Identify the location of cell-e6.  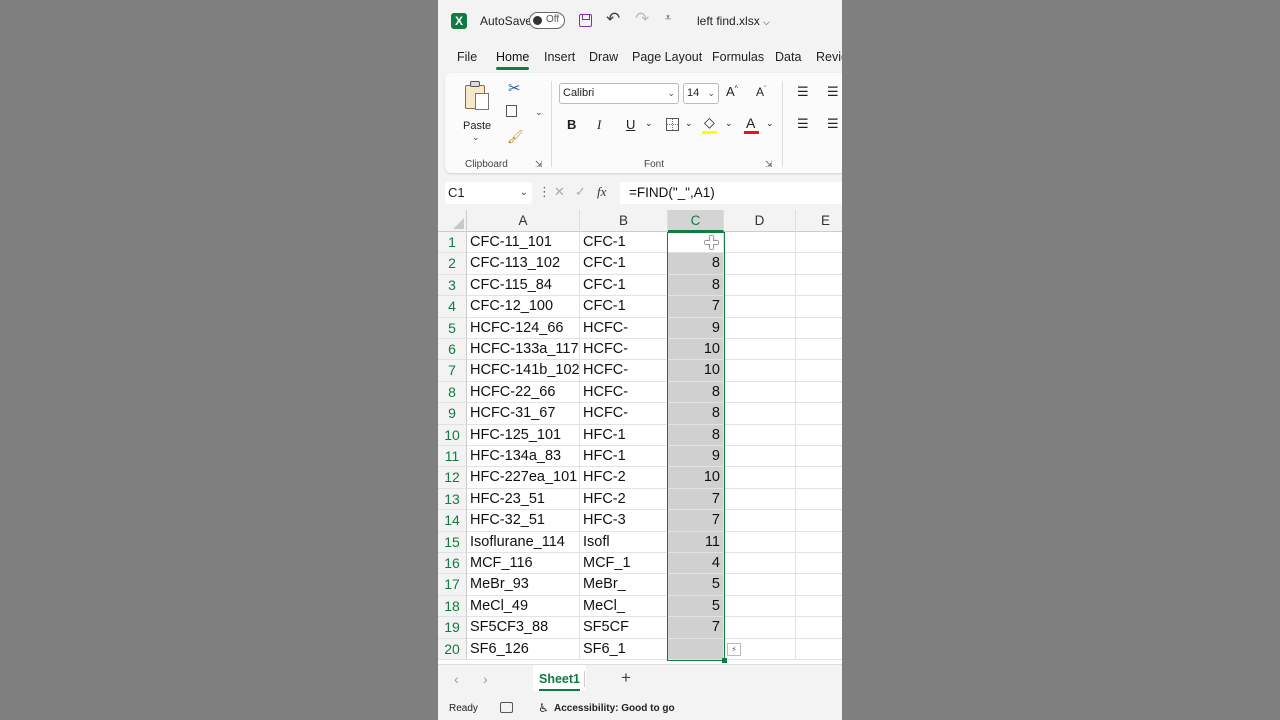
(819, 350).